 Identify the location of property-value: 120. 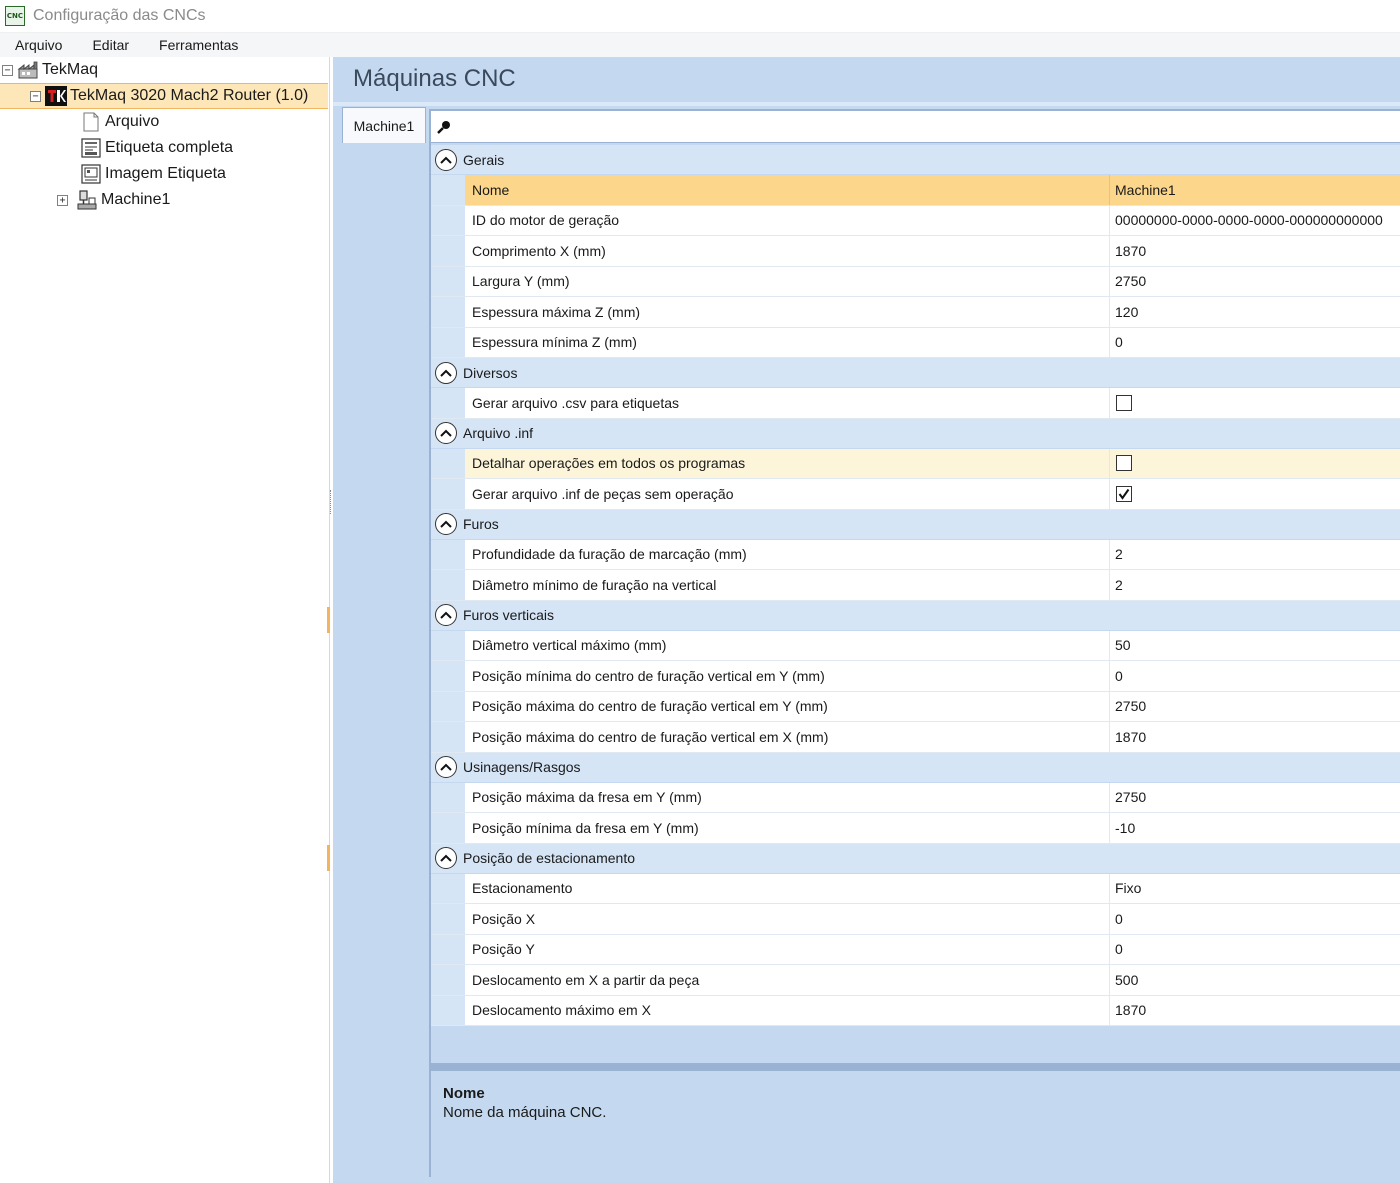
(1255, 312).